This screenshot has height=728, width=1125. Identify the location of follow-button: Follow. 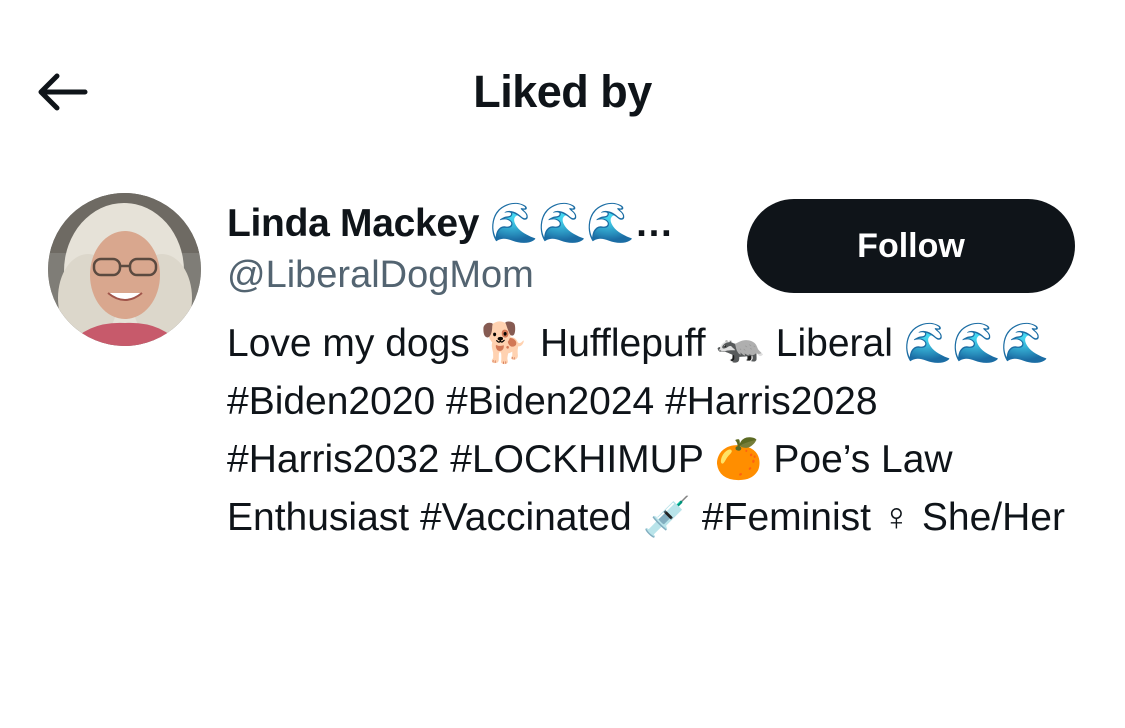
(911, 246).